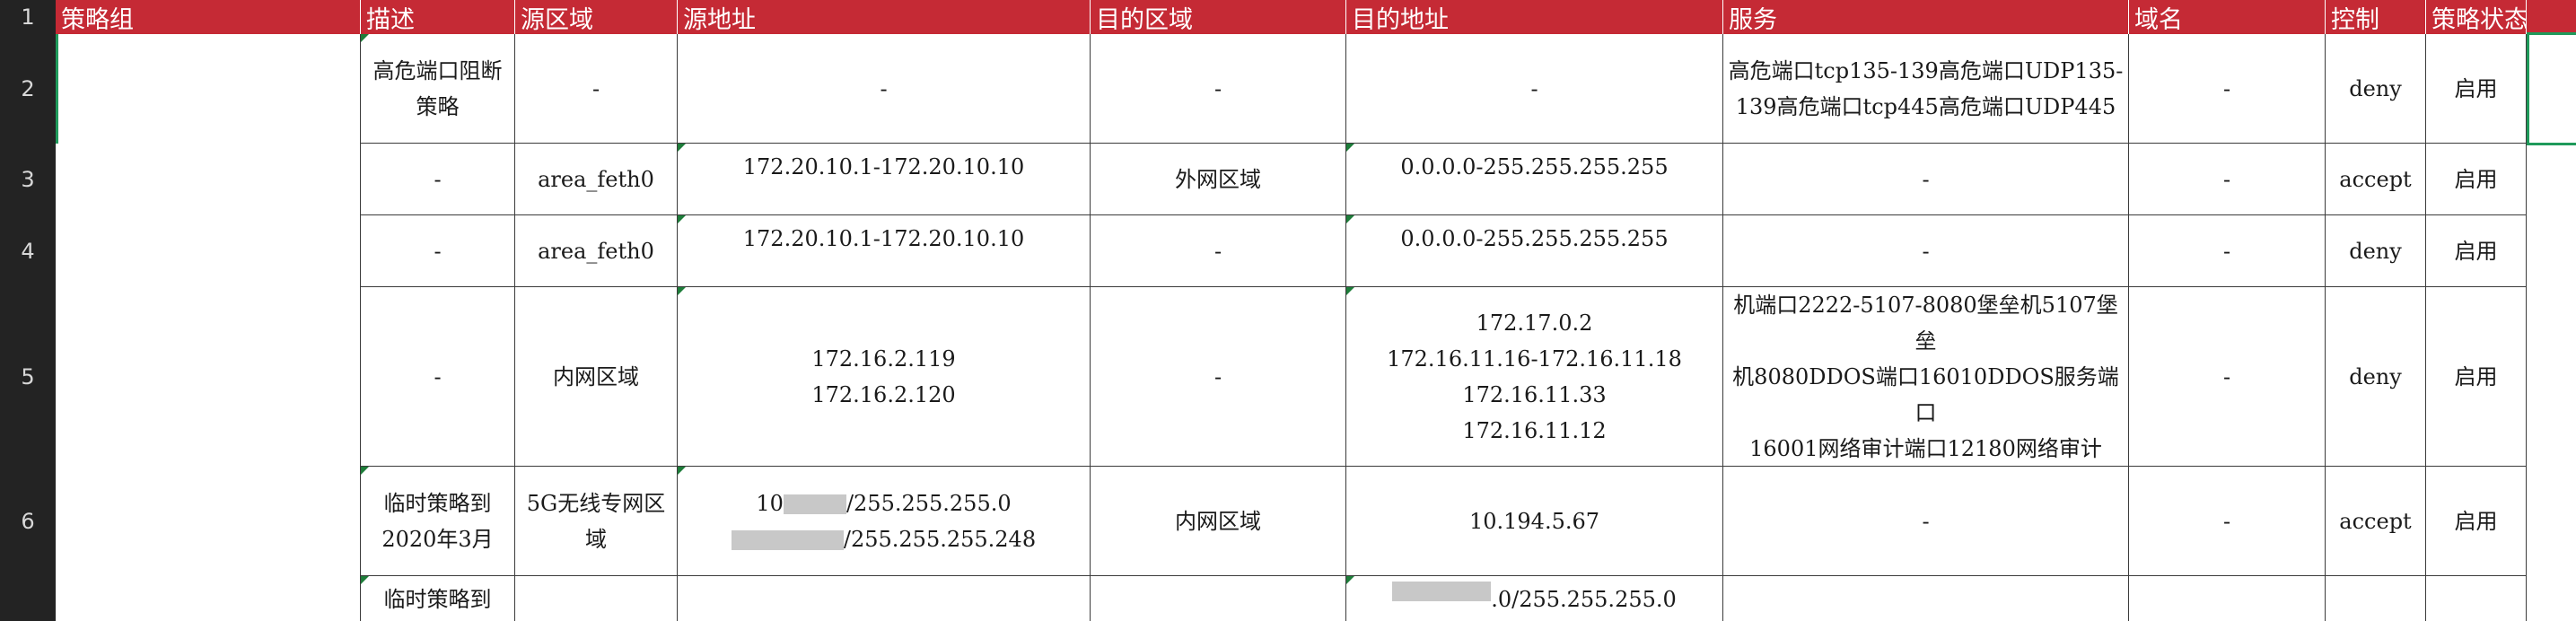 This screenshot has height=621, width=2576. Describe the element at coordinates (2376, 599) in the screenshot. I see `table-cell-control` at that location.